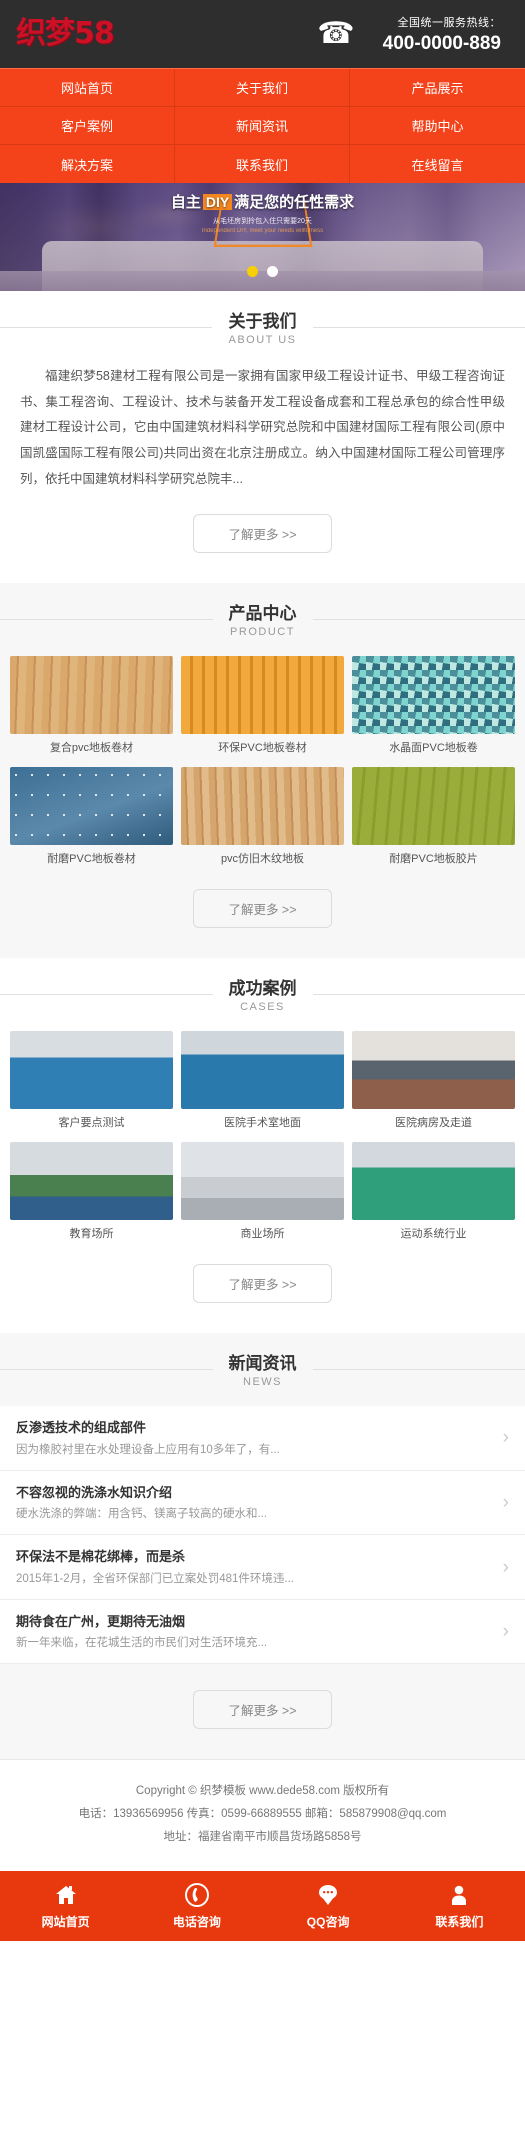 This screenshot has width=525, height=2142. What do you see at coordinates (91, 706) in the screenshot?
I see `product-card: 复合pvc地板卷材` at bounding box center [91, 706].